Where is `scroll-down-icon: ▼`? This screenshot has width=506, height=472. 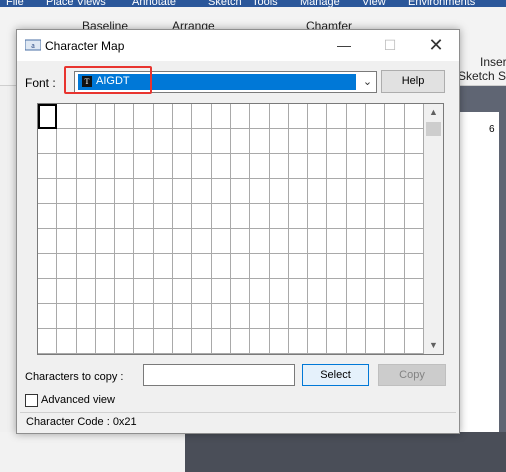 scroll-down-icon: ▼ is located at coordinates (433, 345).